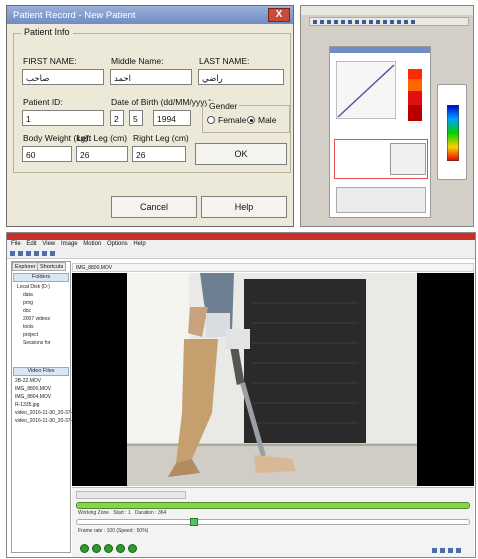 The height and width of the screenshot is (559, 478). Describe the element at coordinates (415, 95) in the screenshot. I see `color-scale-icon` at that location.